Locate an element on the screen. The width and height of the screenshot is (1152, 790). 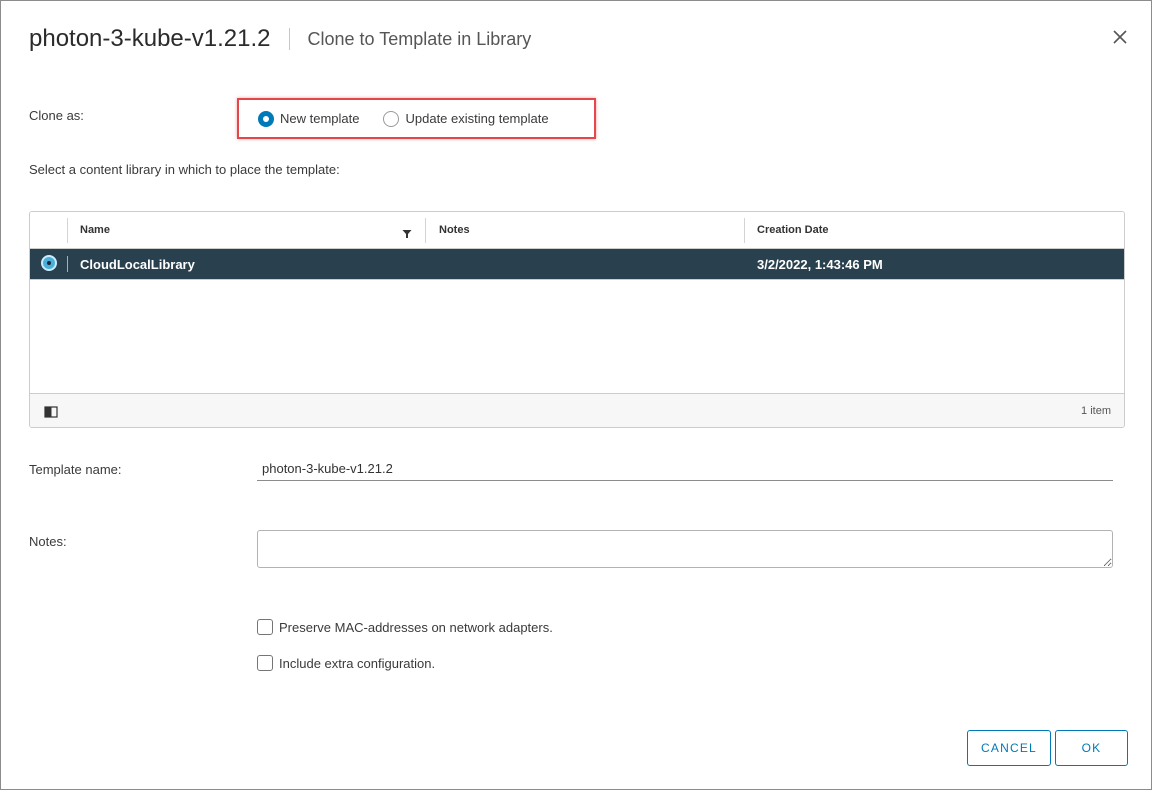
table-row: CloudLocalLibrary 3/2/2022, 1:43:46 PM is located at coordinates (577, 264).